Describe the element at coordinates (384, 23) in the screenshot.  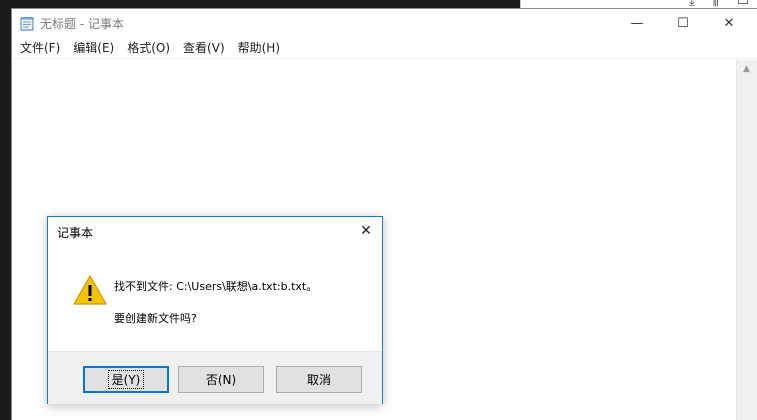
I see `title-bar: 无标题 - 记事本 — ☐ ✕` at that location.